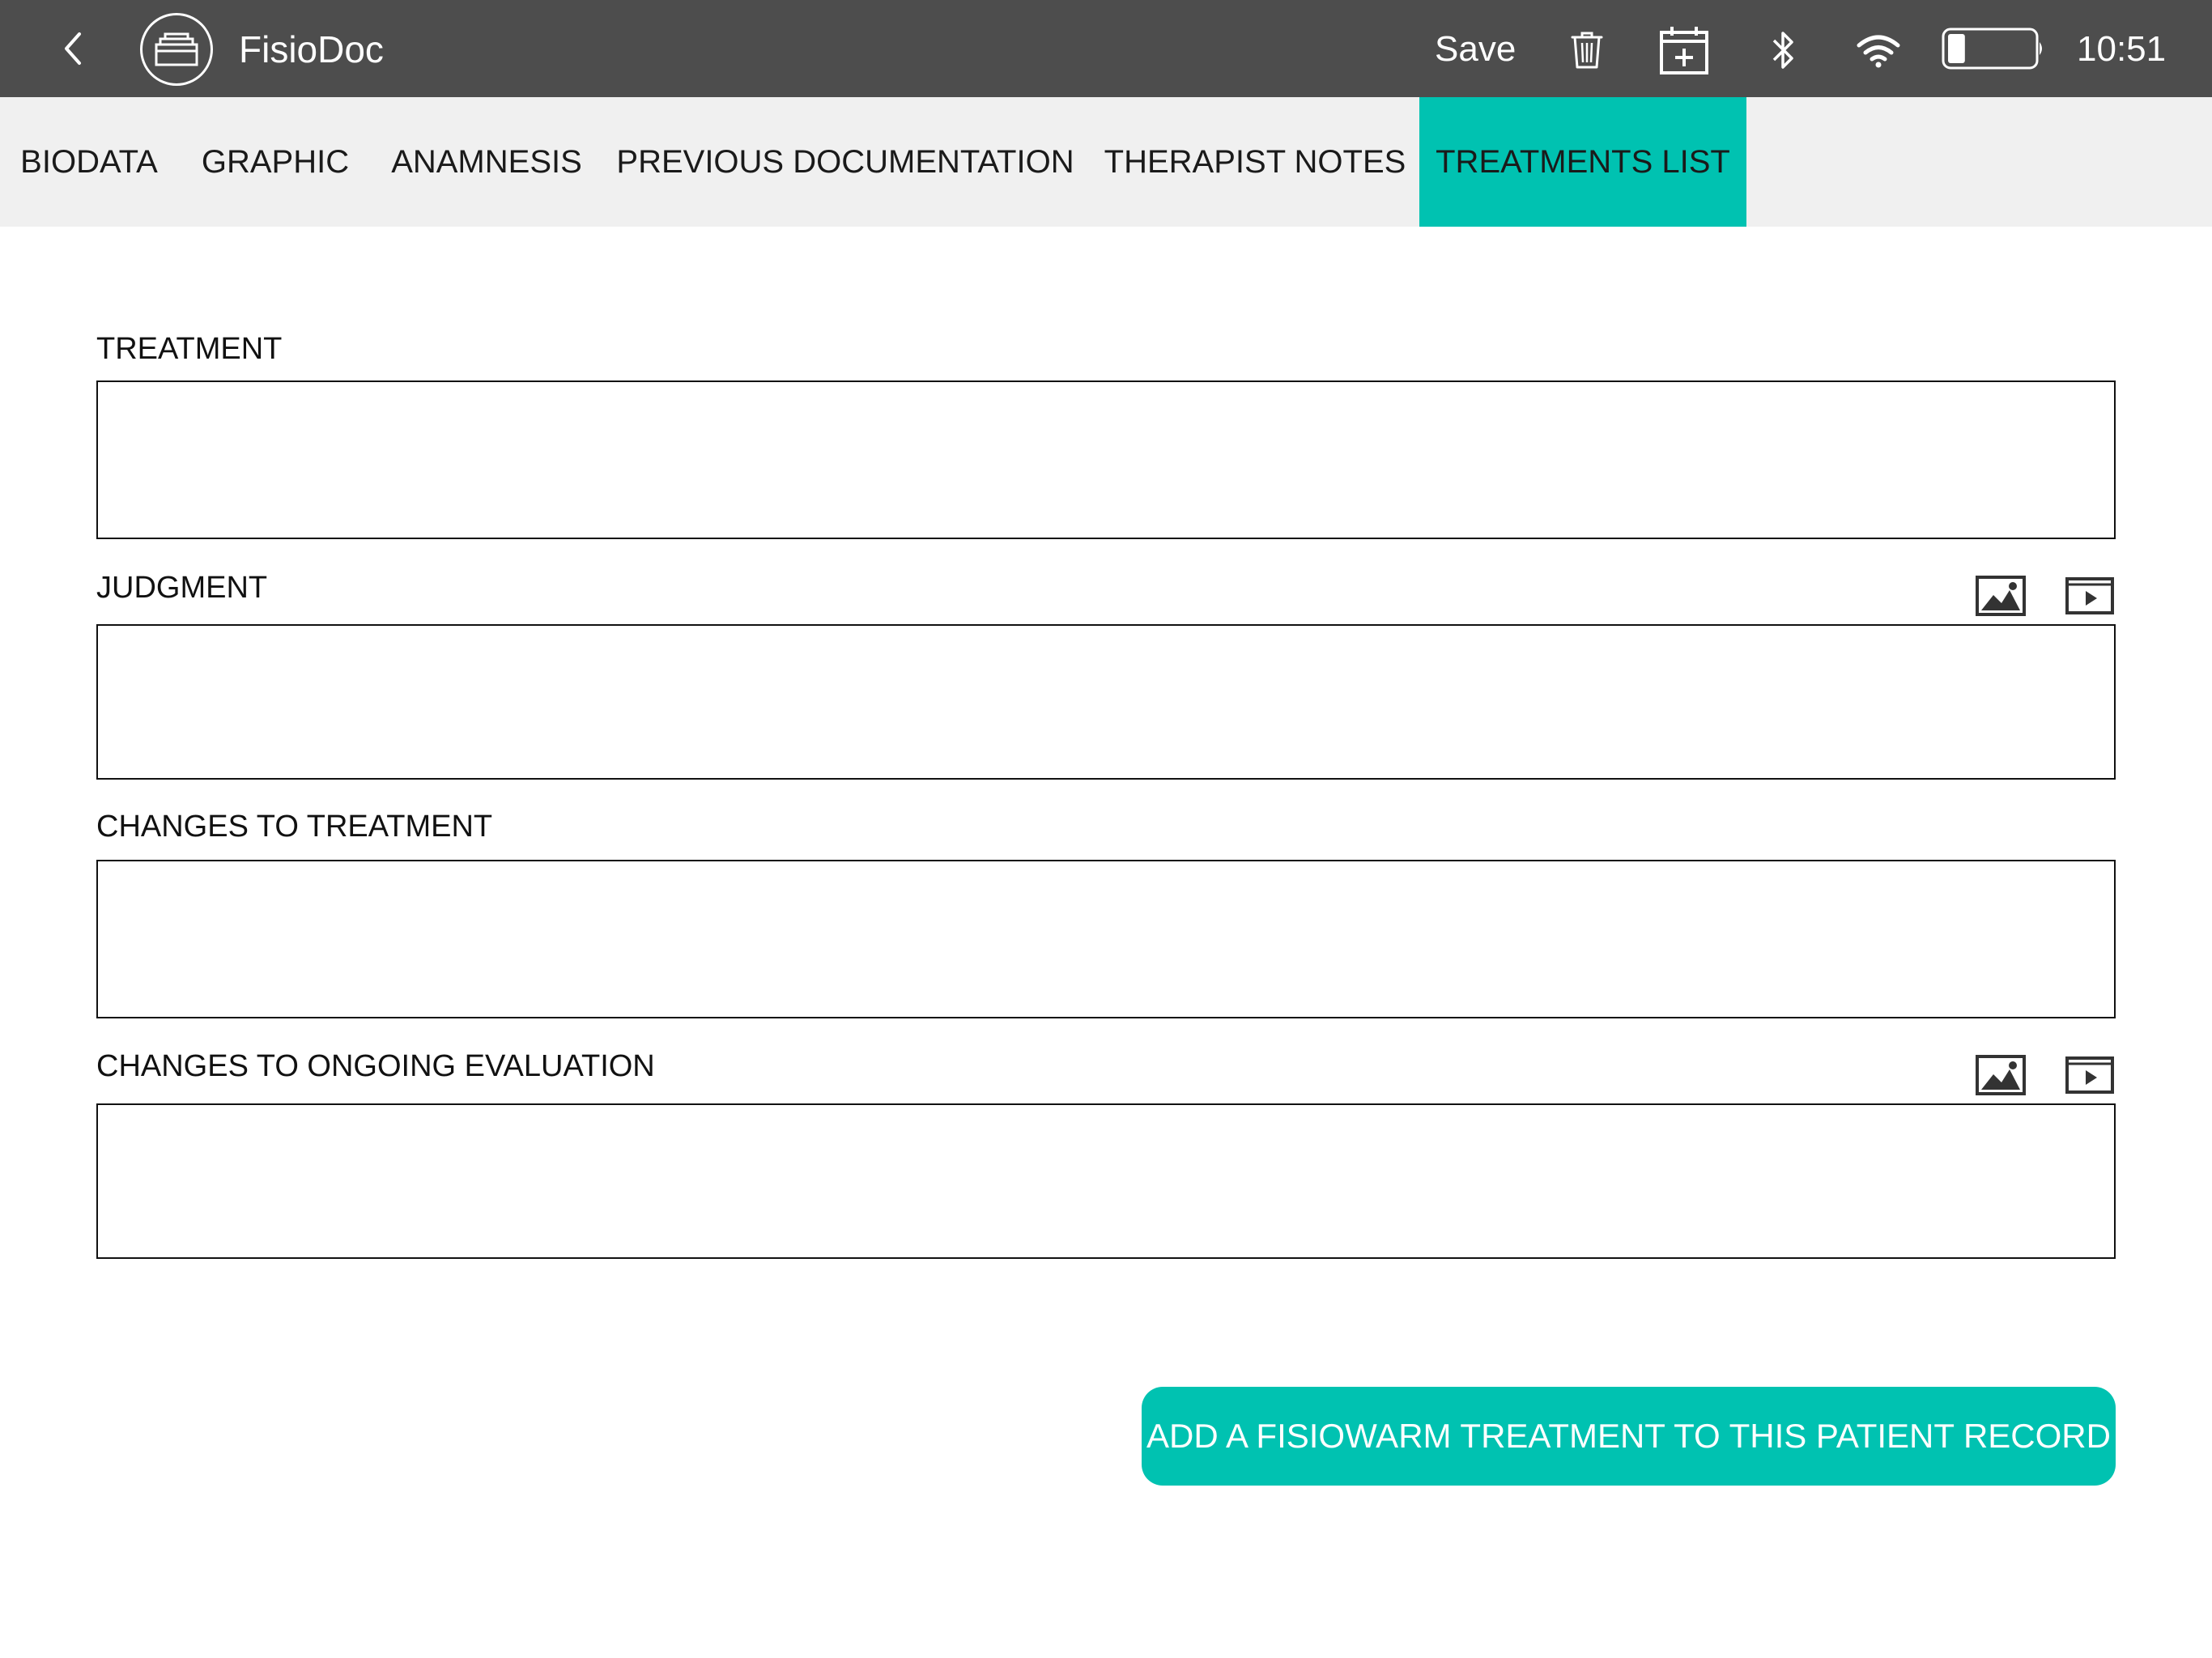  I want to click on app-title: FisioDoc, so click(312, 49).